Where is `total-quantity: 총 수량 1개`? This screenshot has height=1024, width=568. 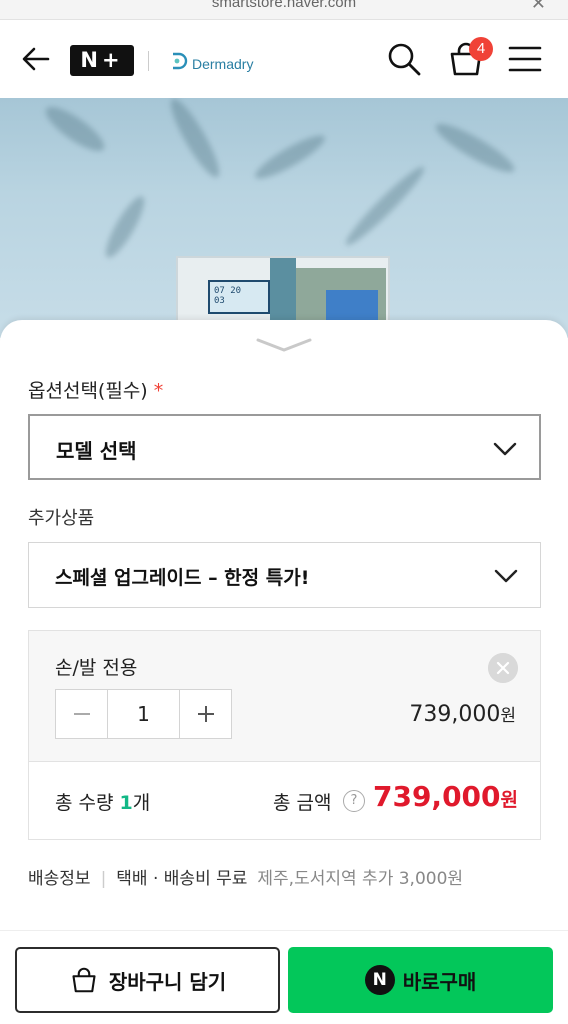 total-quantity: 총 수량 1개 is located at coordinates (102, 801).